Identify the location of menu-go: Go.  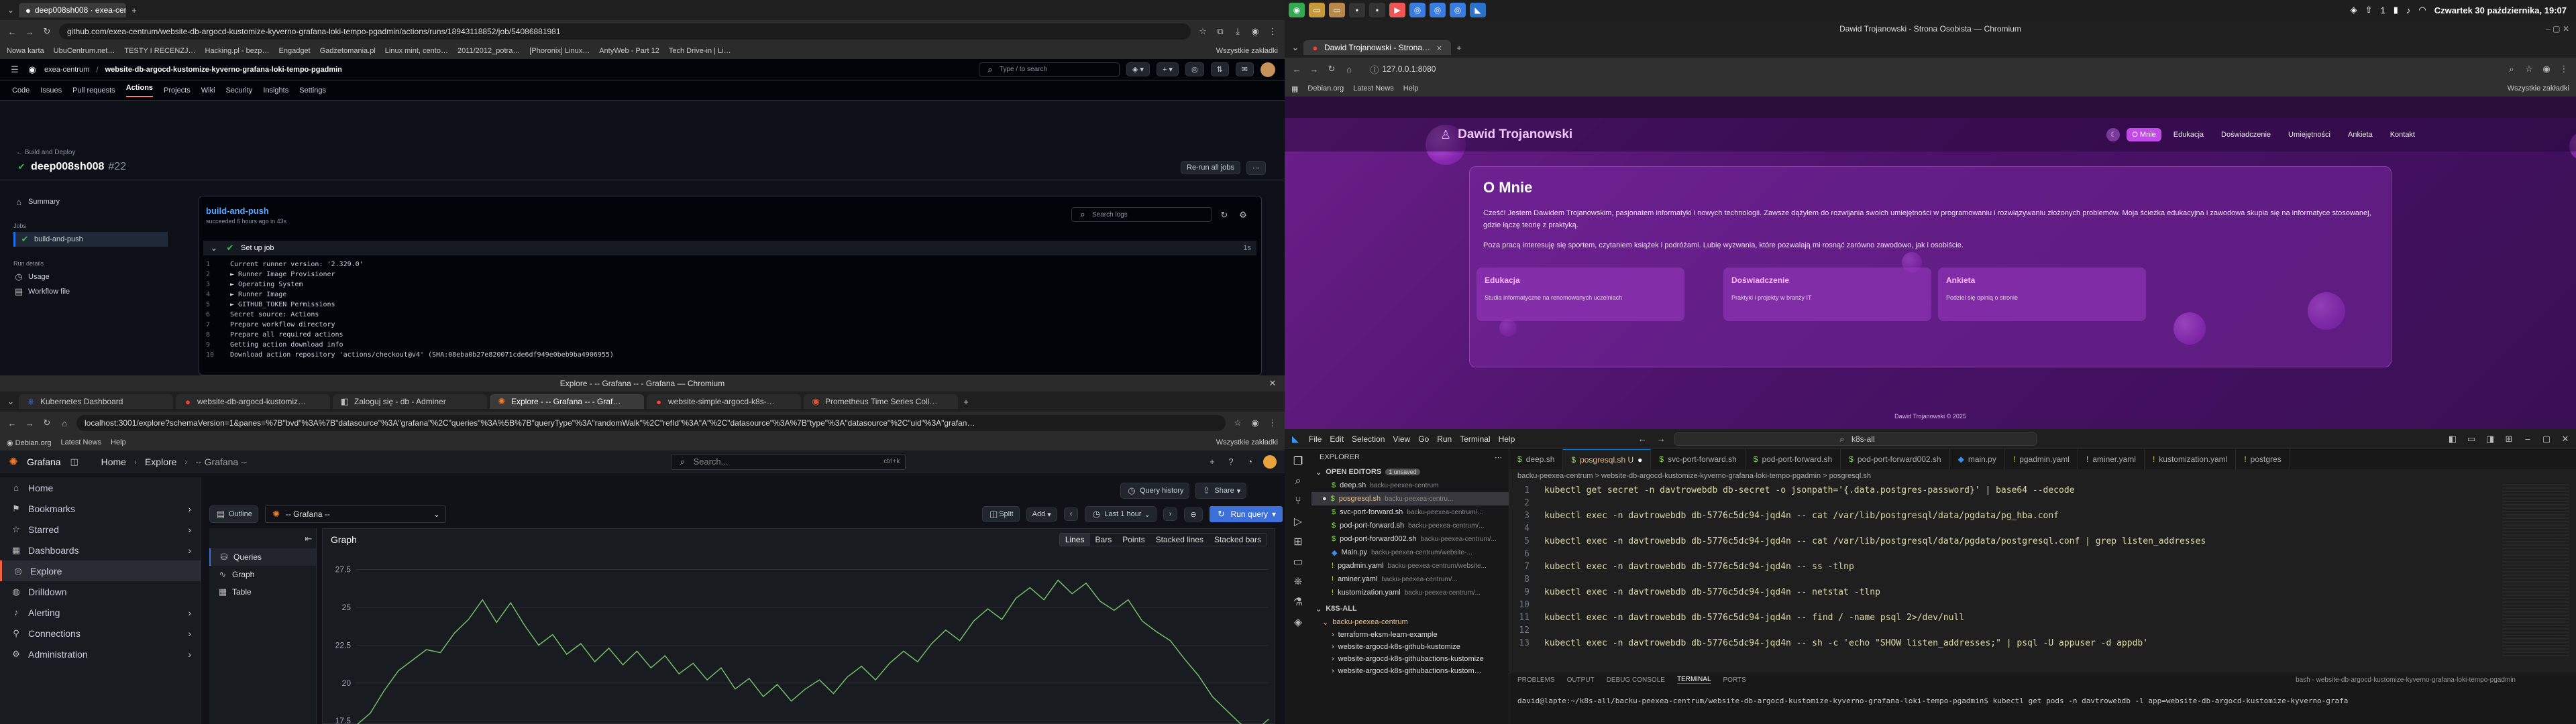
(1423, 439).